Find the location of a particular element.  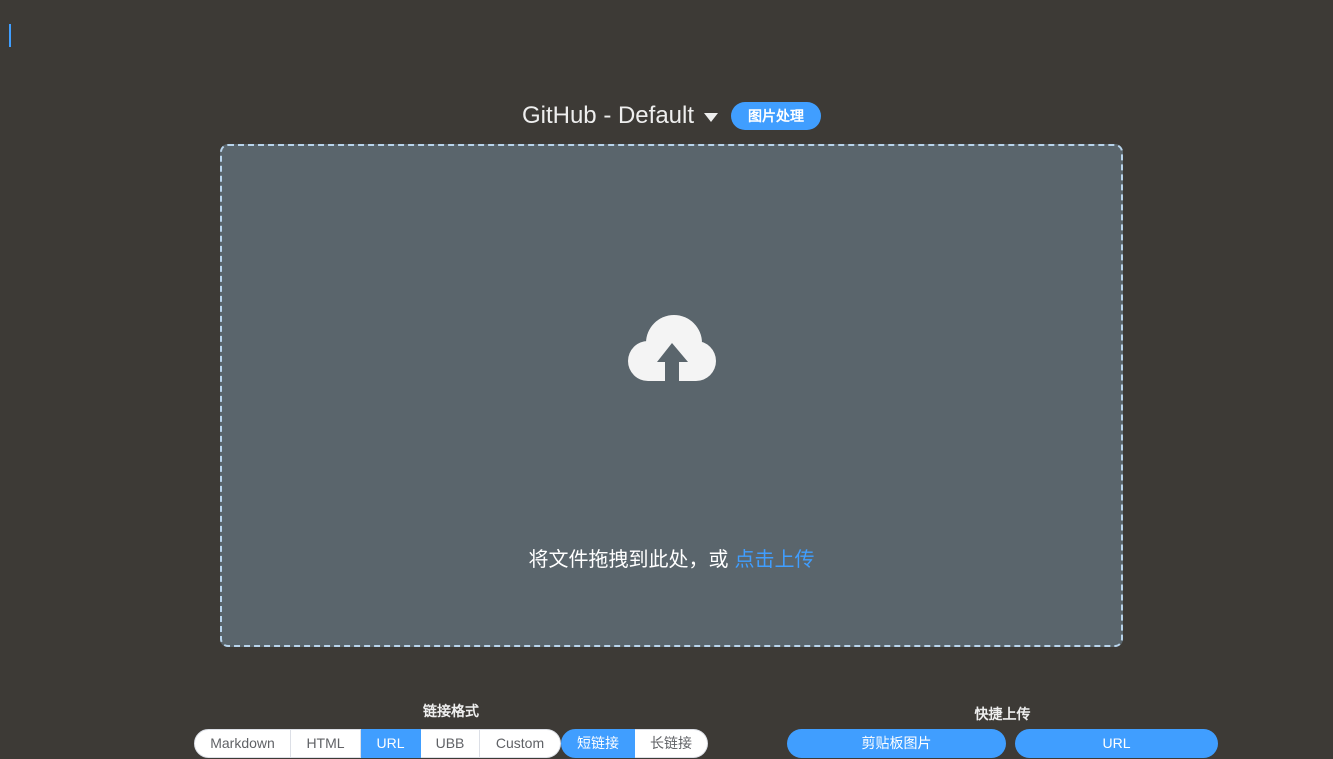

cloud-upload-icon is located at coordinates (672, 348).